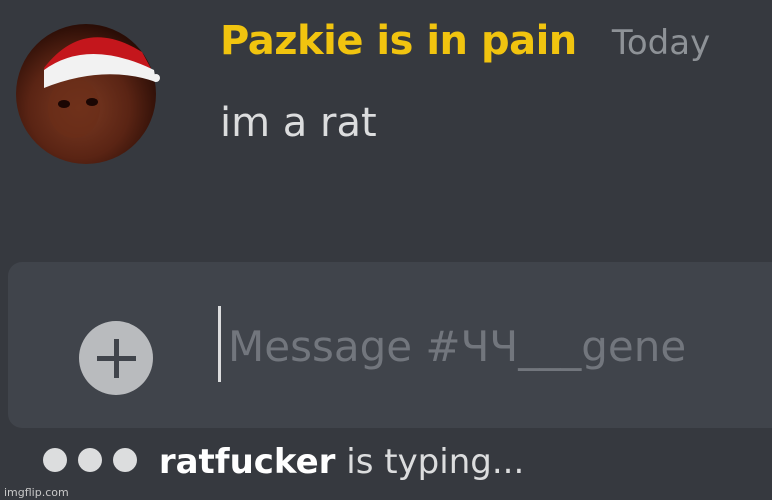 This screenshot has width=772, height=500. What do you see at coordinates (398, 41) in the screenshot?
I see `message-author: Pazkie is in pain` at bounding box center [398, 41].